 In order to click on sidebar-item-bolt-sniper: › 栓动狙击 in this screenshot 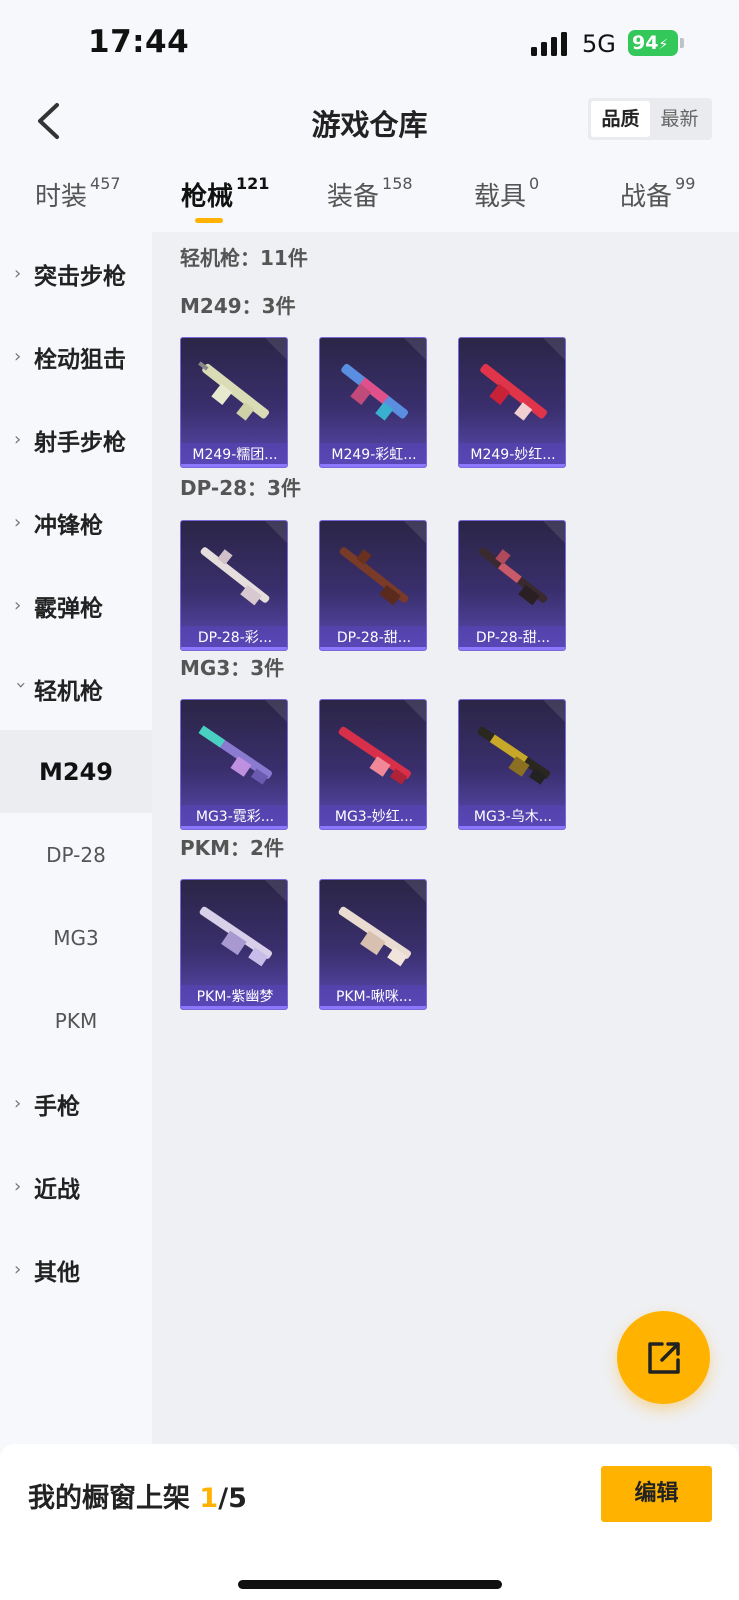, I will do `click(76, 356)`.